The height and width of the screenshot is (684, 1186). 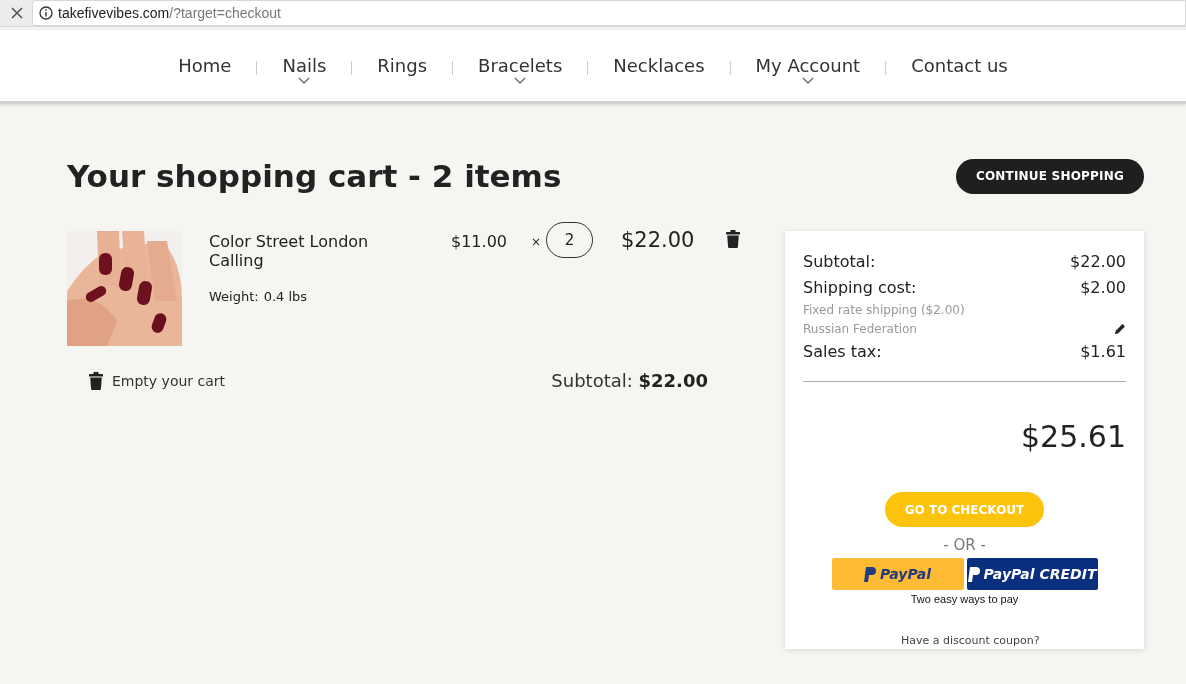 I want to click on summary-amount: $1.61, so click(x=1103, y=351).